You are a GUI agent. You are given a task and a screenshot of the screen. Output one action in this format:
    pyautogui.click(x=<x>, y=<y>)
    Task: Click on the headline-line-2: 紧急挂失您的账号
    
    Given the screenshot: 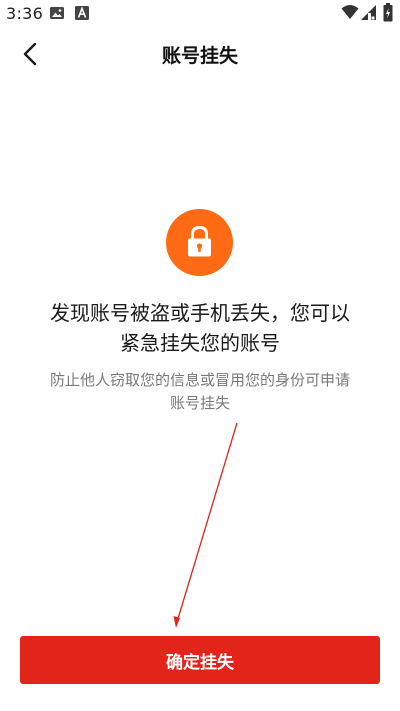 What is the action you would take?
    pyautogui.click(x=200, y=343)
    